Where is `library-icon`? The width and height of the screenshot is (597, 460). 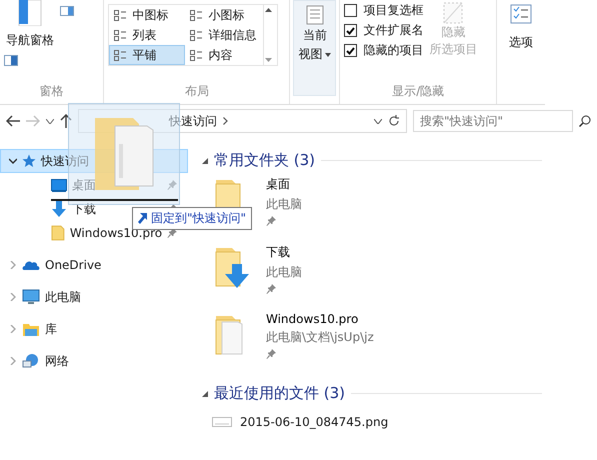
library-icon is located at coordinates (31, 329).